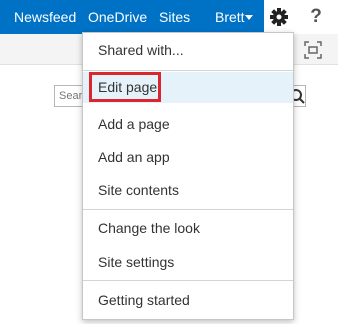  What do you see at coordinates (249, 17) in the screenshot?
I see `caret-down-icon` at bounding box center [249, 17].